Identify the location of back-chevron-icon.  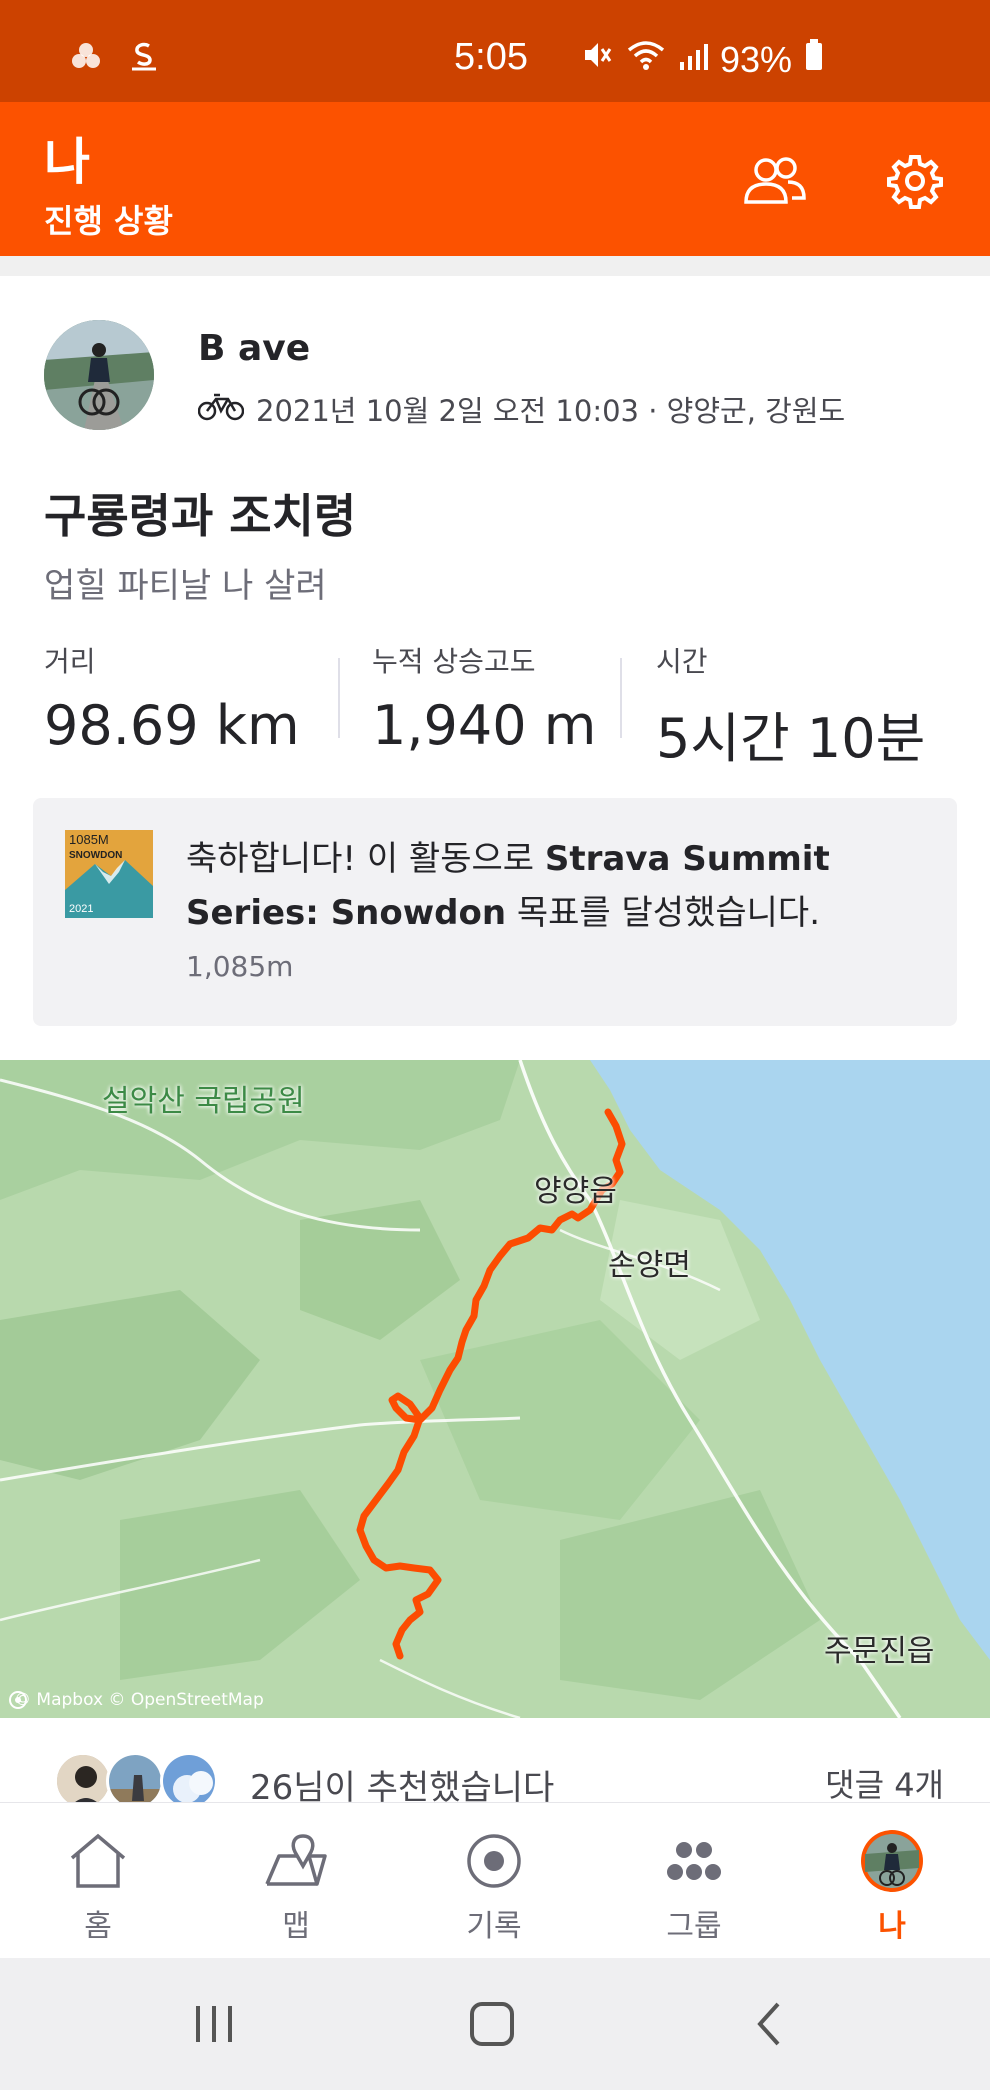
(770, 2026).